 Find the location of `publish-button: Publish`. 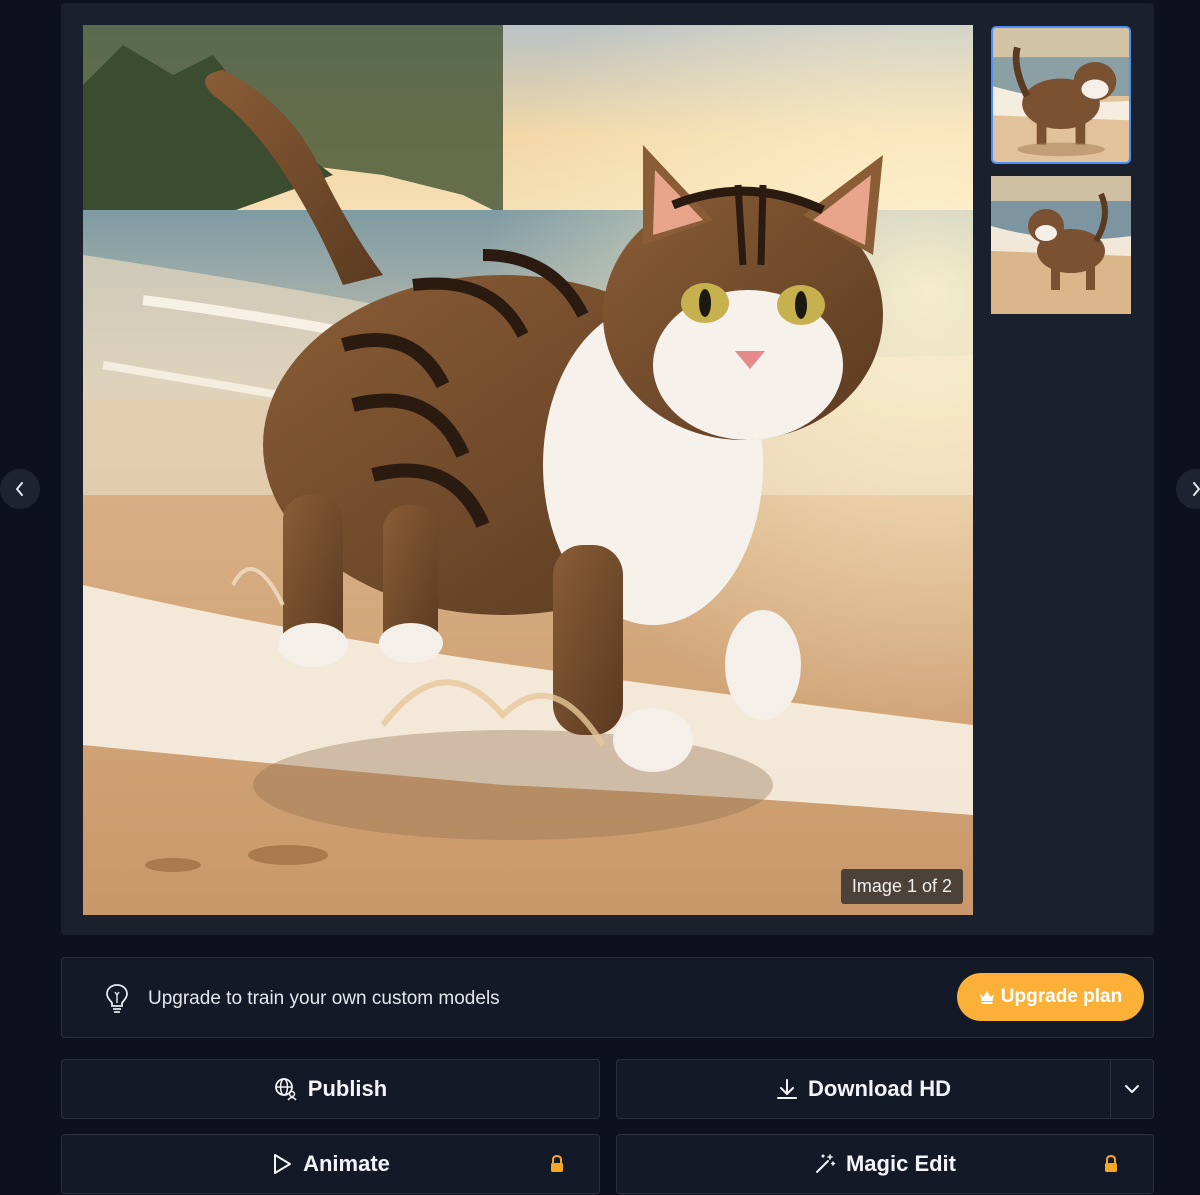

publish-button: Publish is located at coordinates (330, 1089).